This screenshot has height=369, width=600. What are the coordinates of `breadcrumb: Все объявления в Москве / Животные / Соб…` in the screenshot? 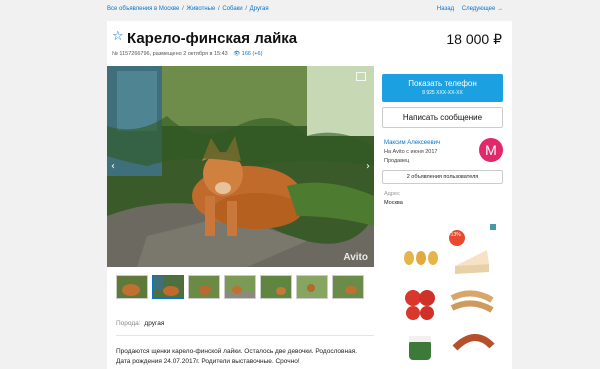 It's located at (188, 9).